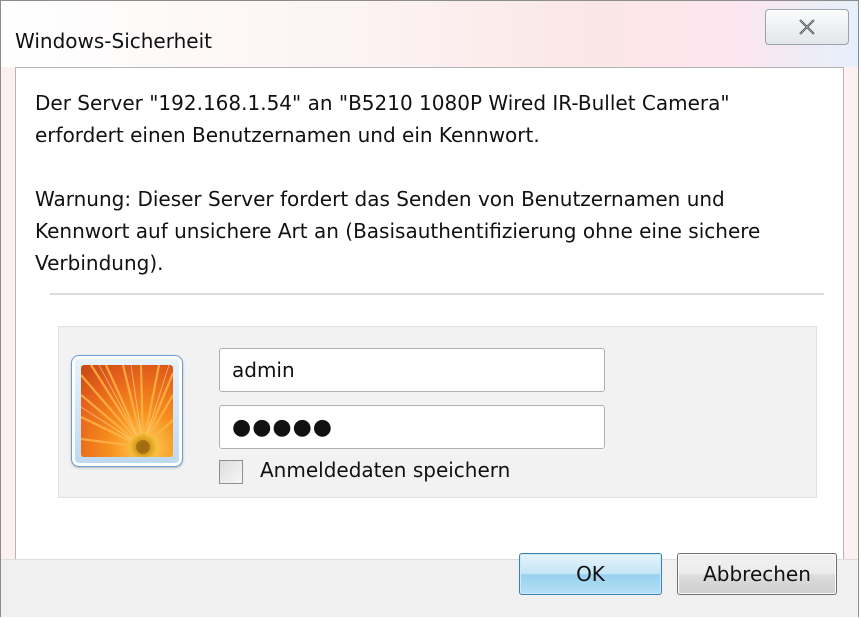 The image size is (861, 619). I want to click on user-tile-flower-icon, so click(127, 411).